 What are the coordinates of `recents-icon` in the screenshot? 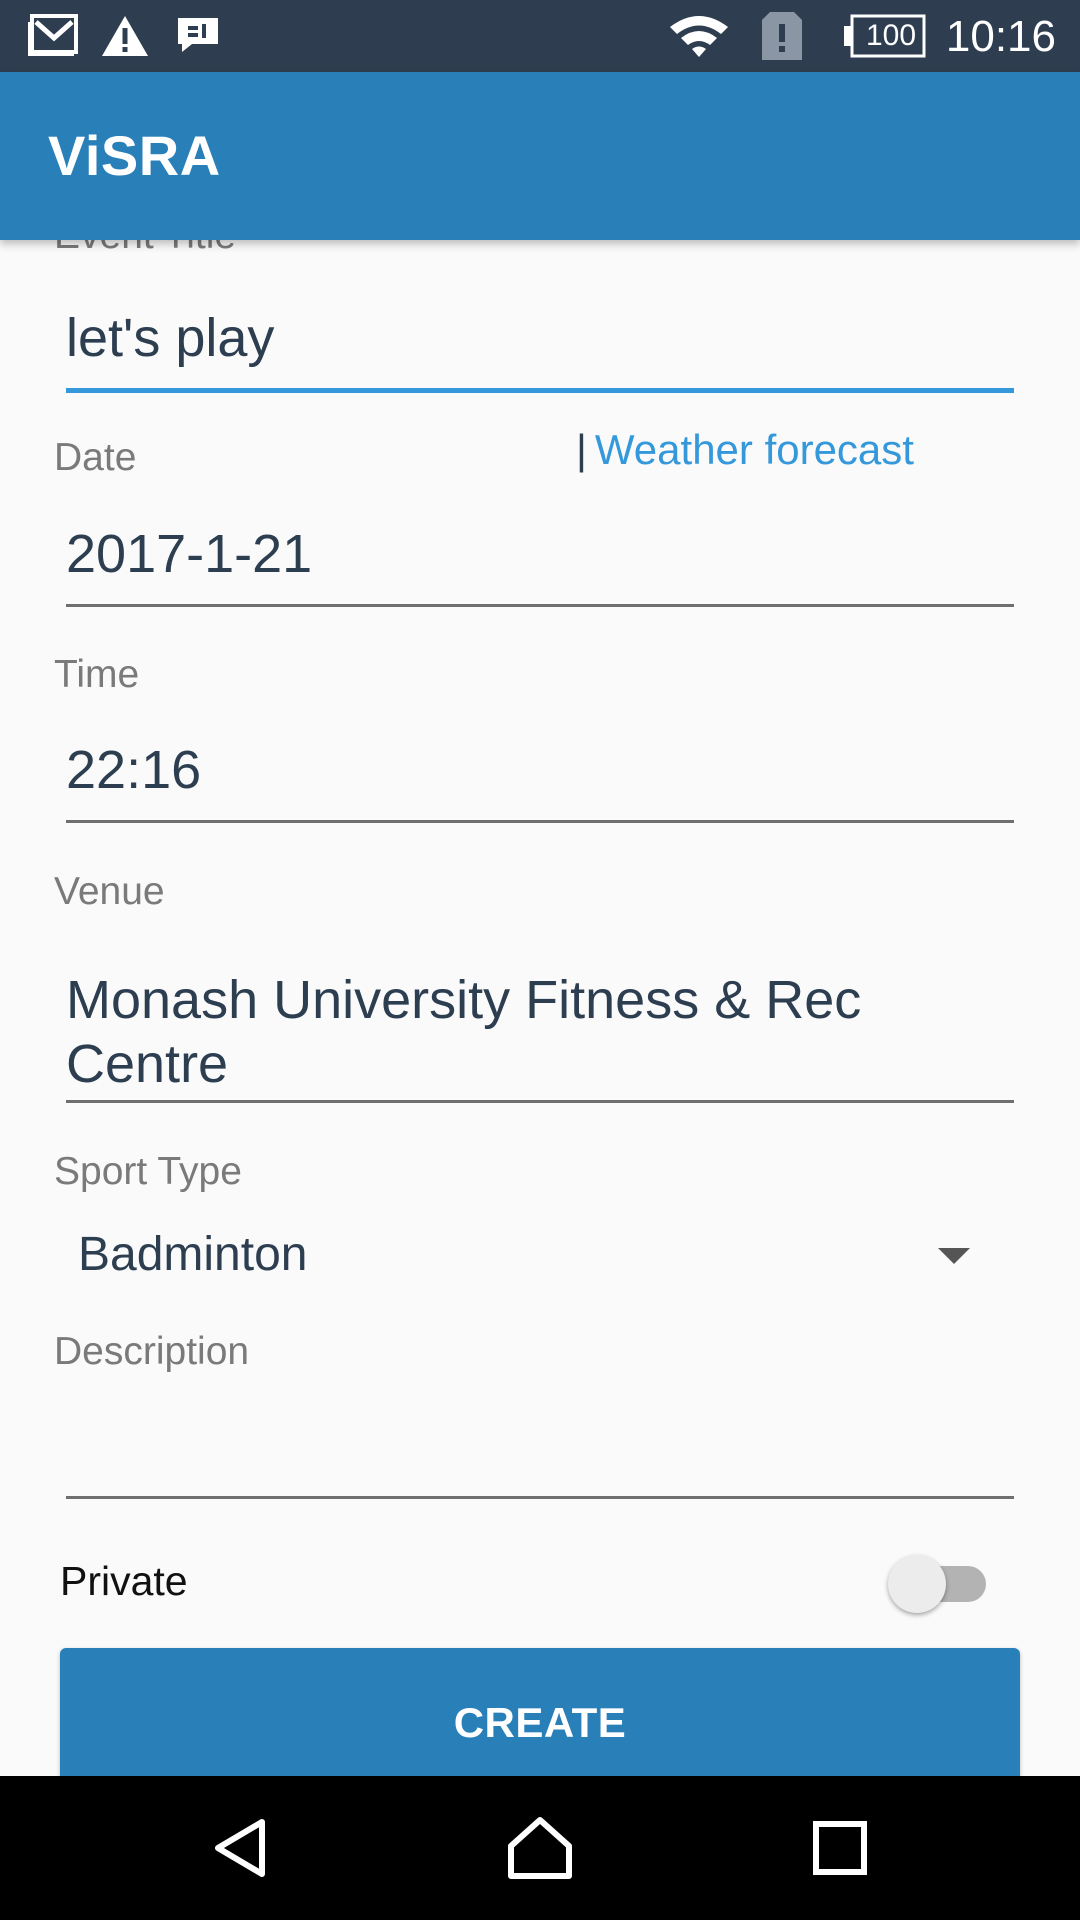 It's located at (840, 1848).